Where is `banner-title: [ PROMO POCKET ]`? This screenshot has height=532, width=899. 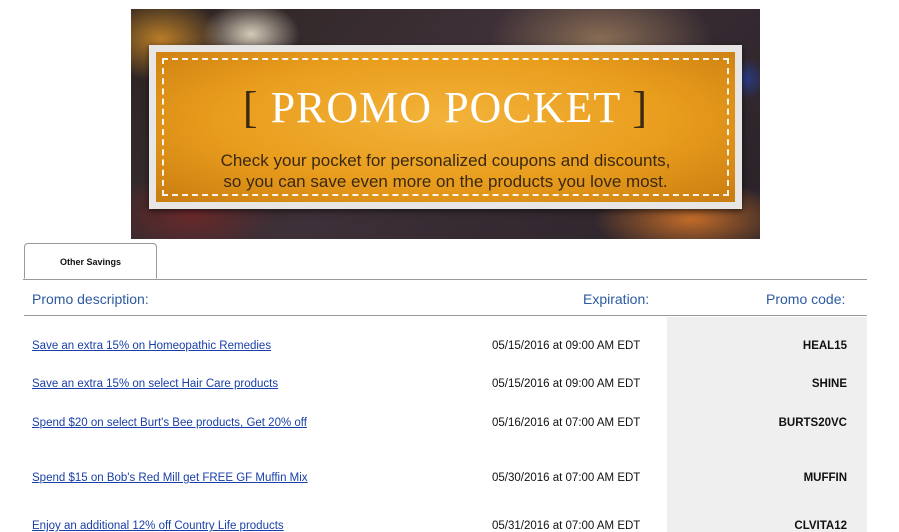
banner-title: [ PROMO POCKET ] is located at coordinates (445, 107).